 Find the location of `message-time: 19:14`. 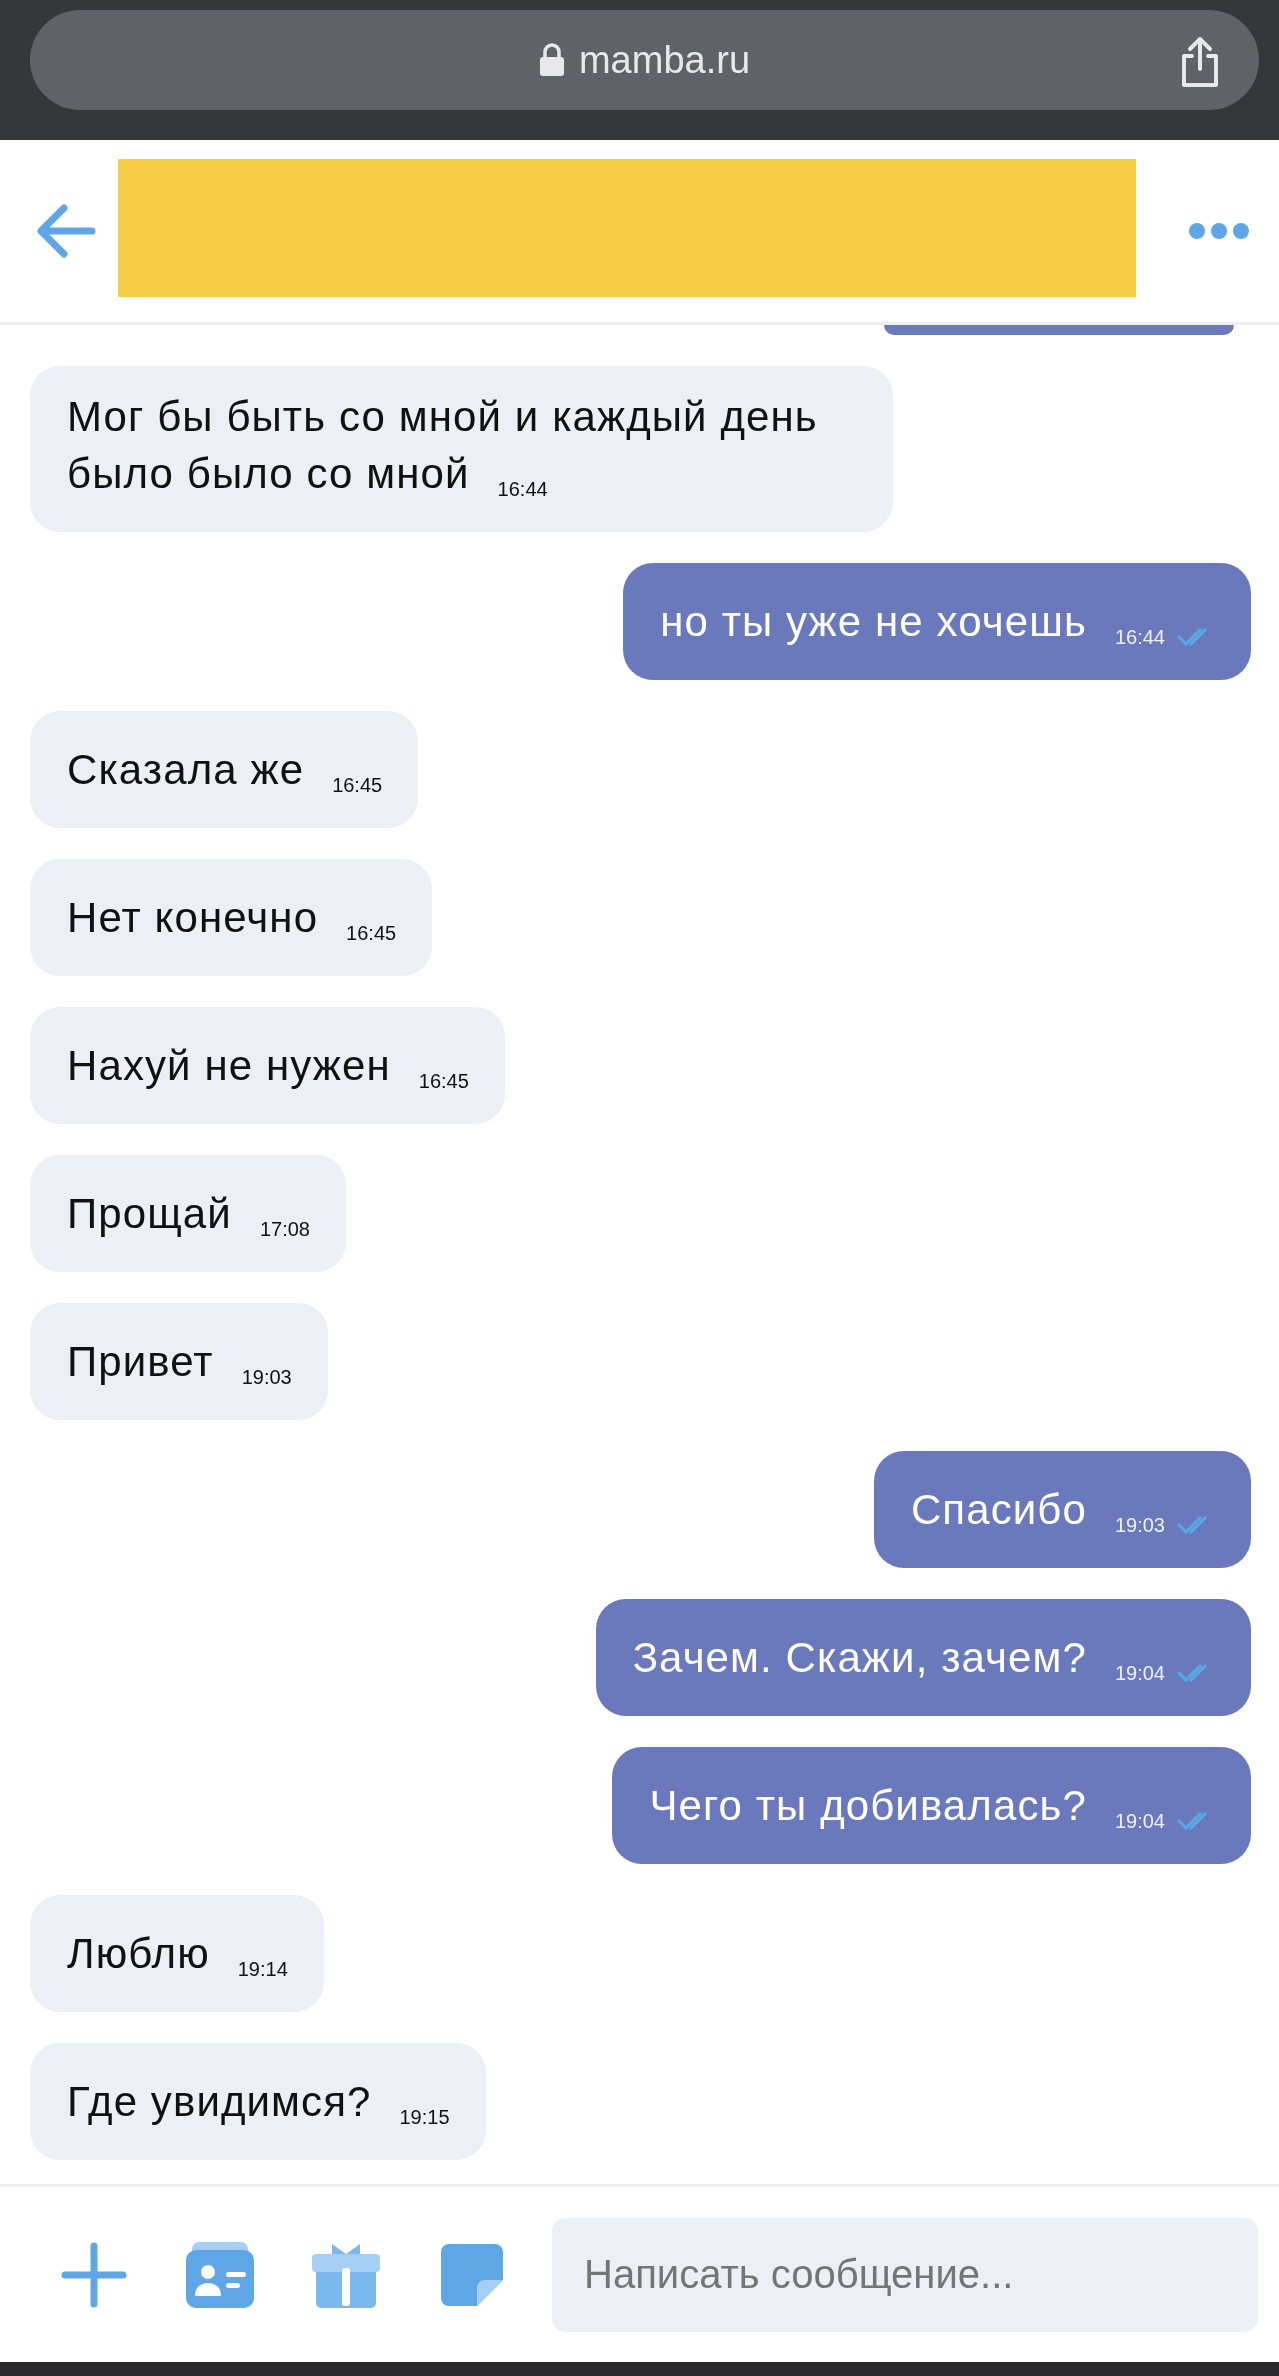

message-time: 19:14 is located at coordinates (262, 1969).